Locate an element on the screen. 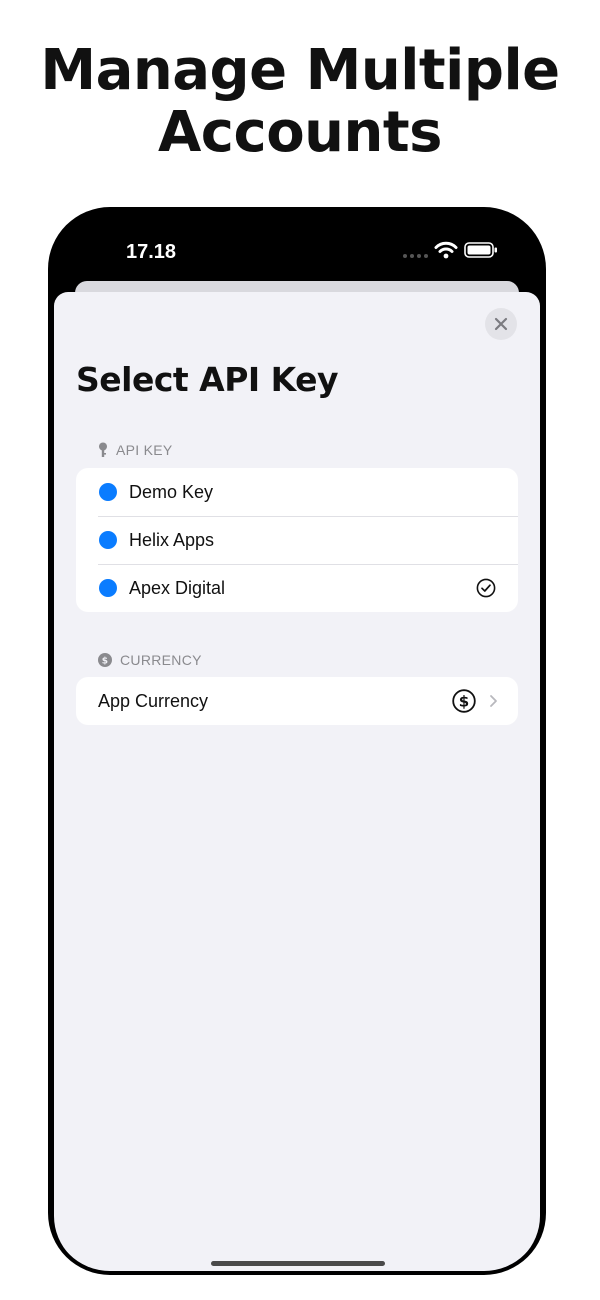 The height and width of the screenshot is (1300, 600). key-icon is located at coordinates (103, 450).